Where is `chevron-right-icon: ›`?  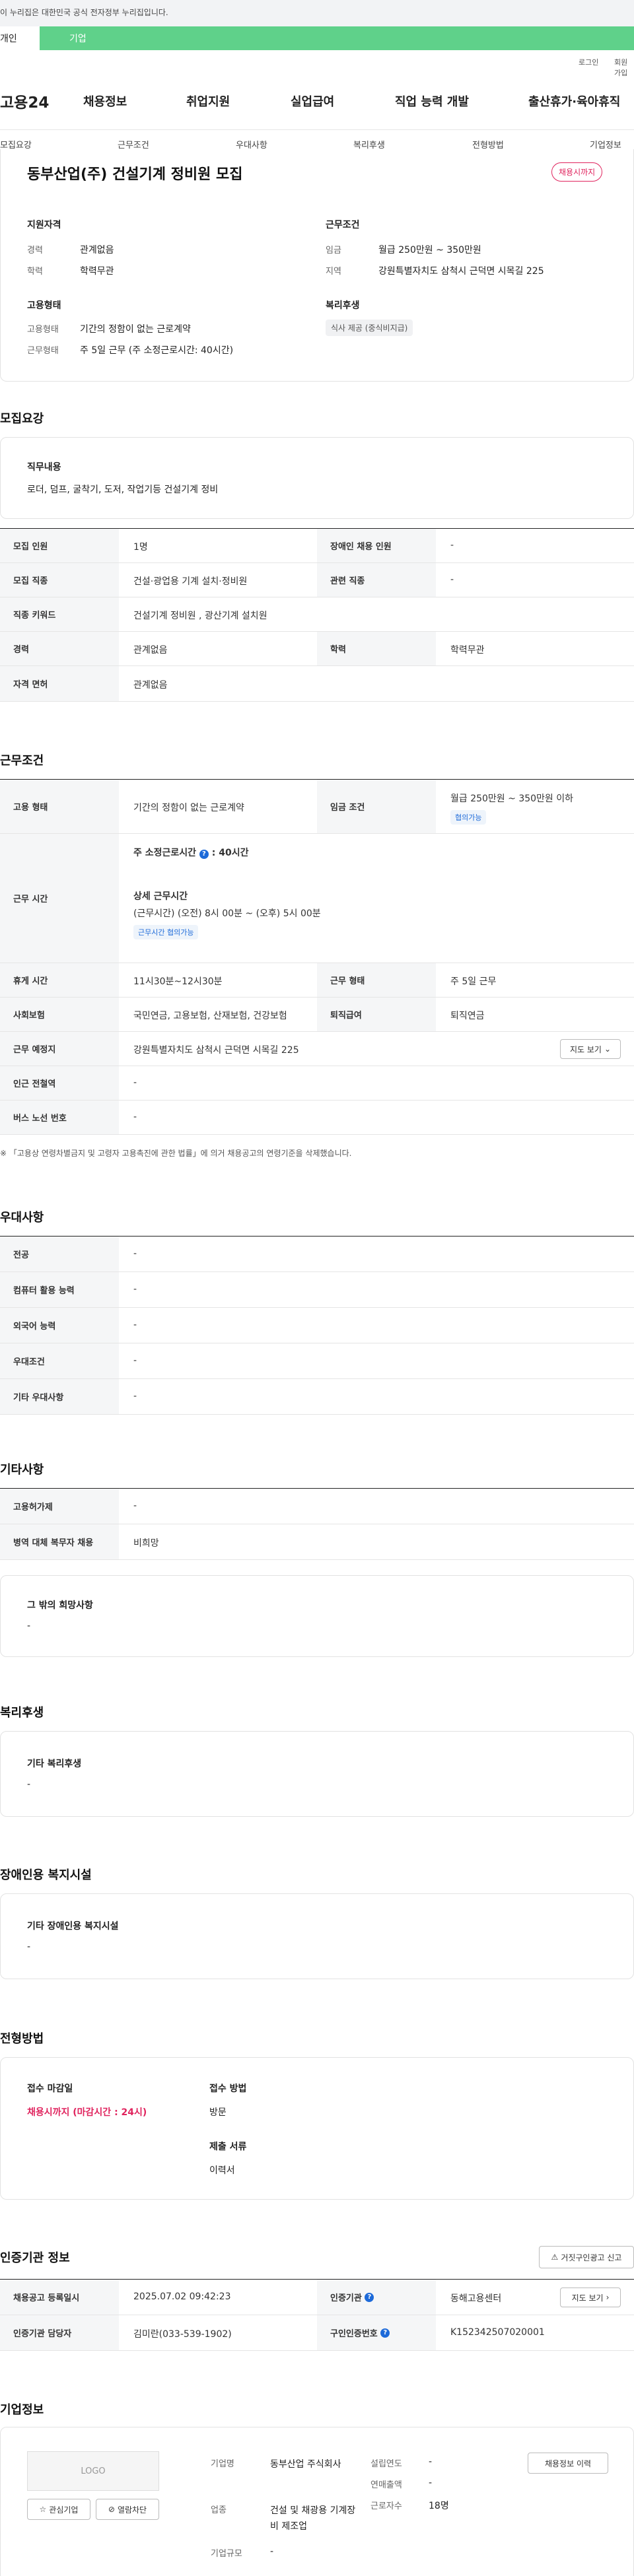 chevron-right-icon: › is located at coordinates (608, 2297).